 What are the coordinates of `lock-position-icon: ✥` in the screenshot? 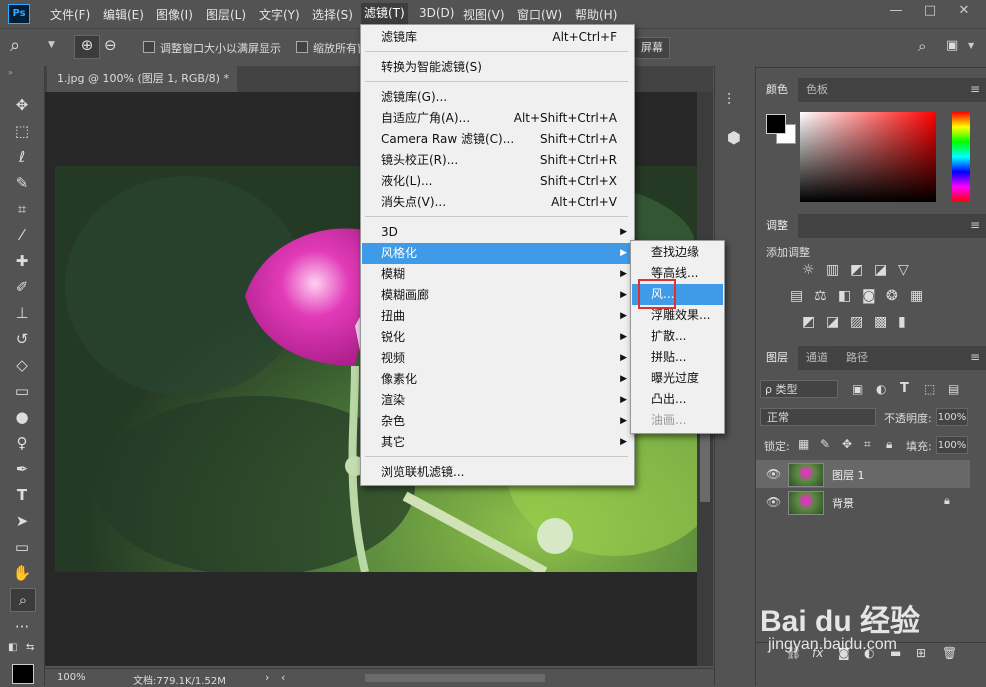 It's located at (847, 444).